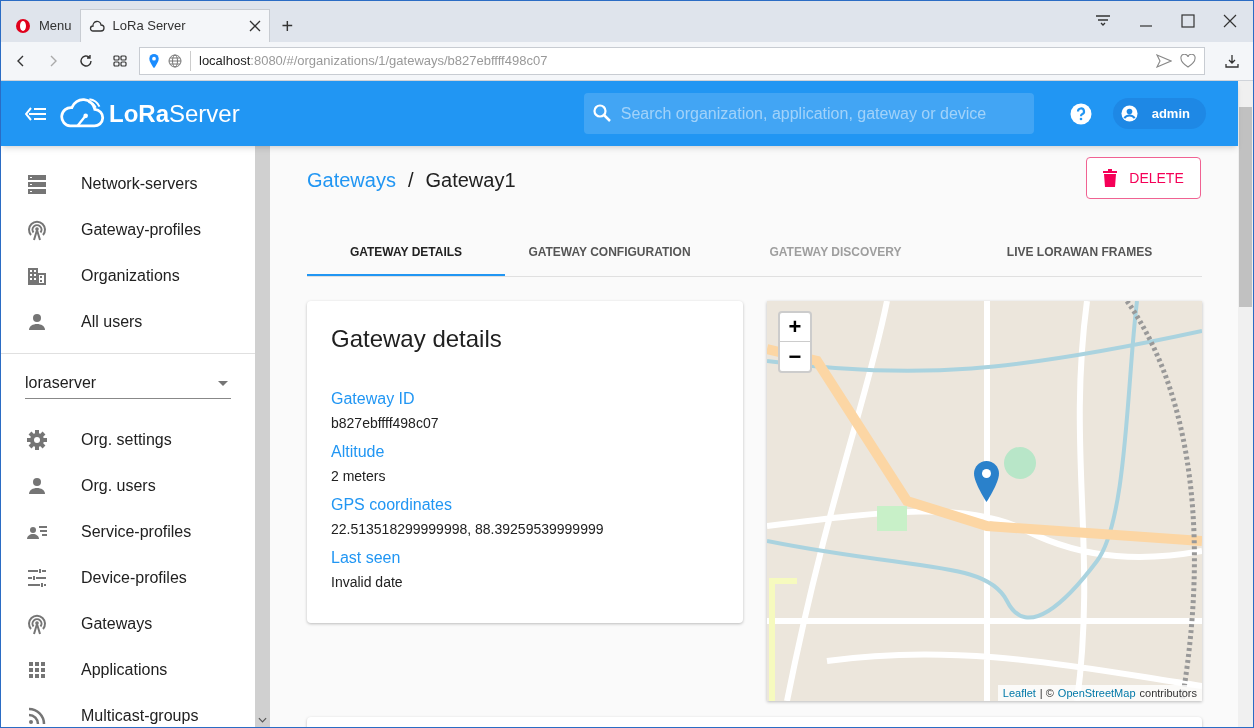 The width and height of the screenshot is (1254, 728). Describe the element at coordinates (23, 25) in the screenshot. I see `opera-logo-icon` at that location.